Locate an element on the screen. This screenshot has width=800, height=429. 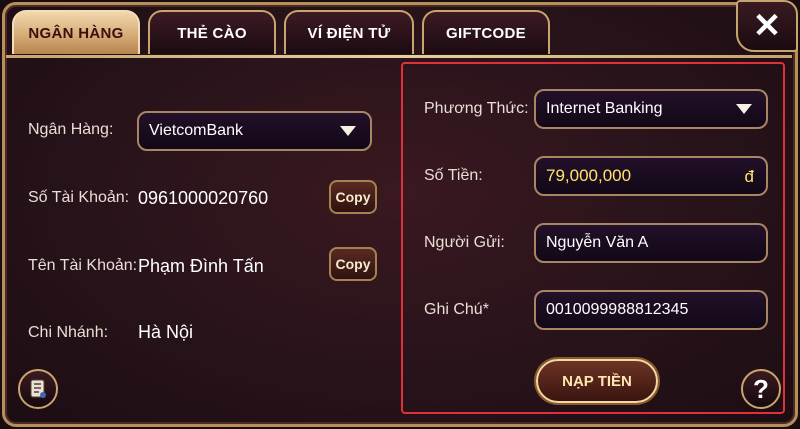
help-button: ? is located at coordinates (761, 389).